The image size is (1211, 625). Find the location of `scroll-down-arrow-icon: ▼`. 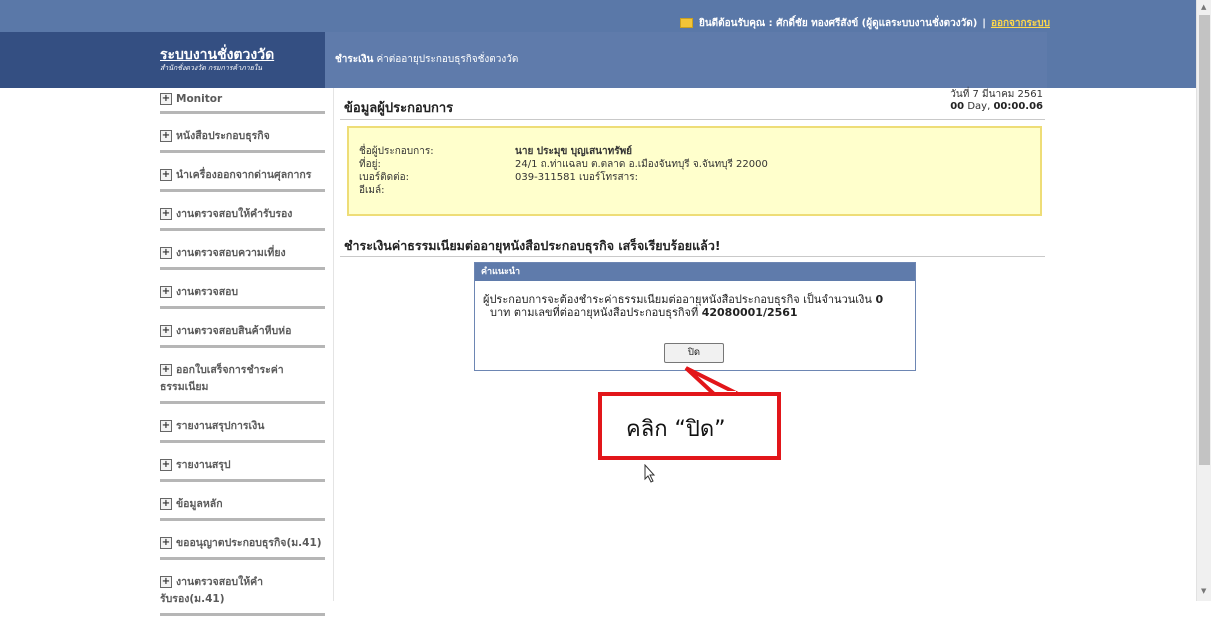

scroll-down-arrow-icon: ▼ is located at coordinates (1203, 591).